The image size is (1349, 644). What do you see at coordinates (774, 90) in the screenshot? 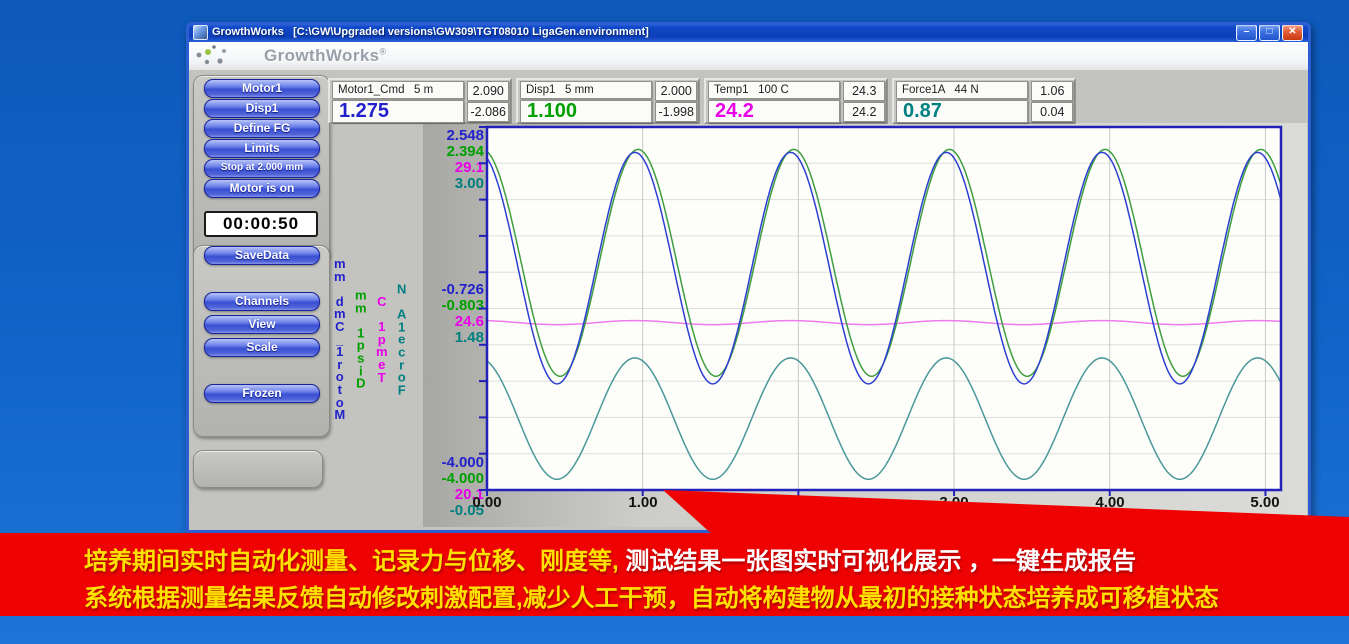
I see `readout-title: Temp1 100 C` at bounding box center [774, 90].